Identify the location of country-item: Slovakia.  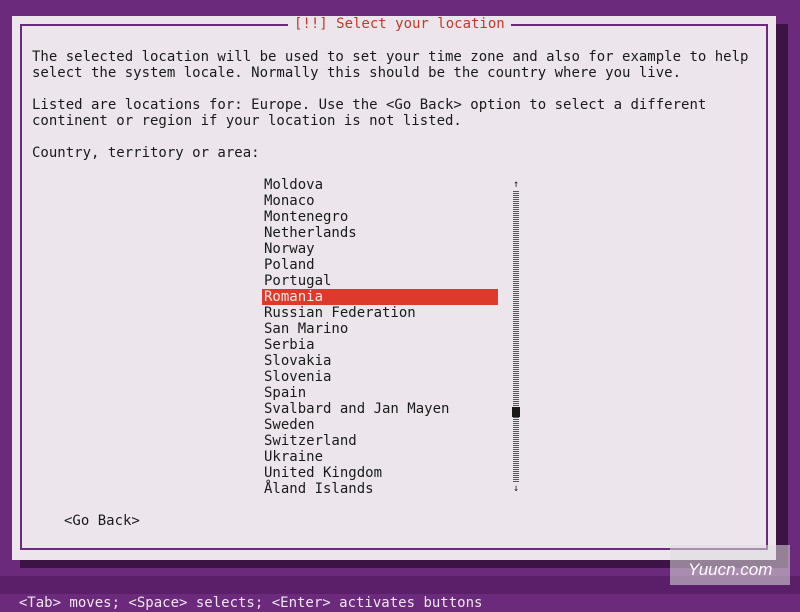
(380, 361).